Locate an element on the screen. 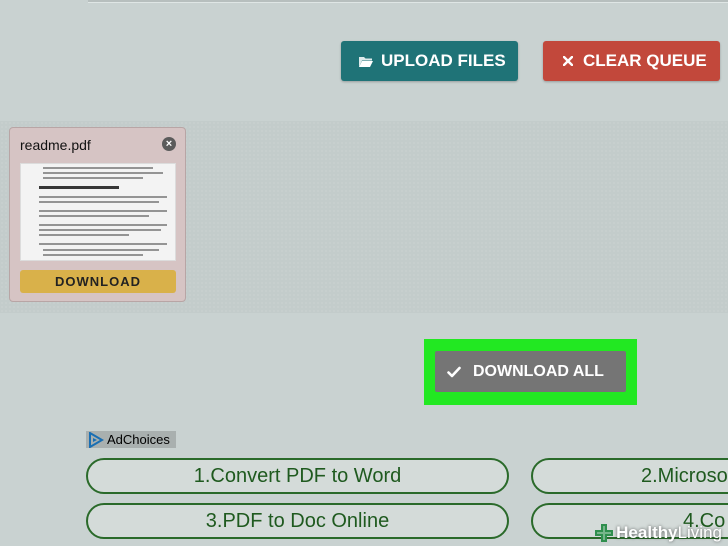 This screenshot has height=546, width=728. adchoices-badge: AdChoices is located at coordinates (131, 439).